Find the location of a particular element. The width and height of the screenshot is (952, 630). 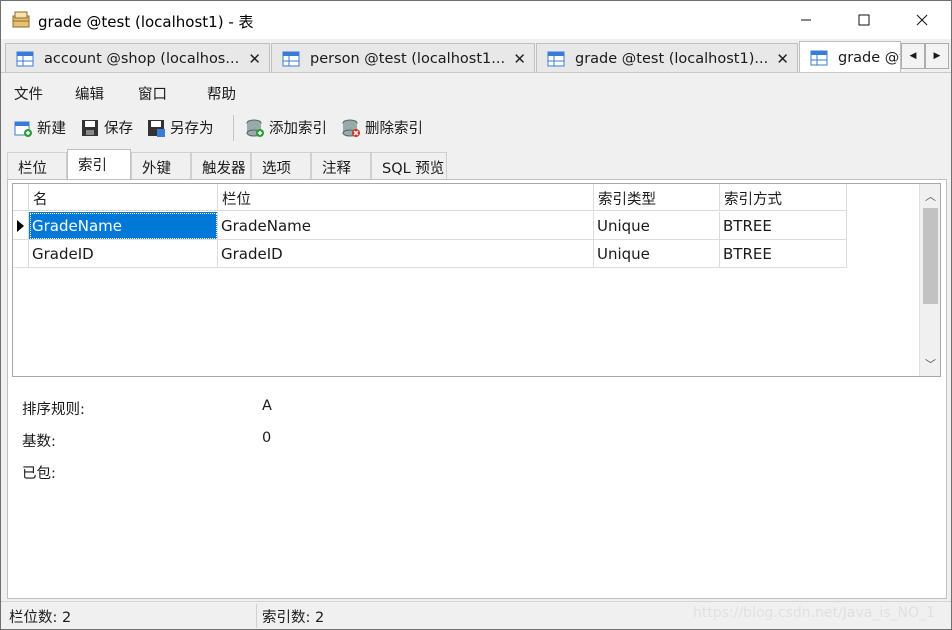

grid-vertical-scrollbar: ︿ ﹀ is located at coordinates (929, 280).